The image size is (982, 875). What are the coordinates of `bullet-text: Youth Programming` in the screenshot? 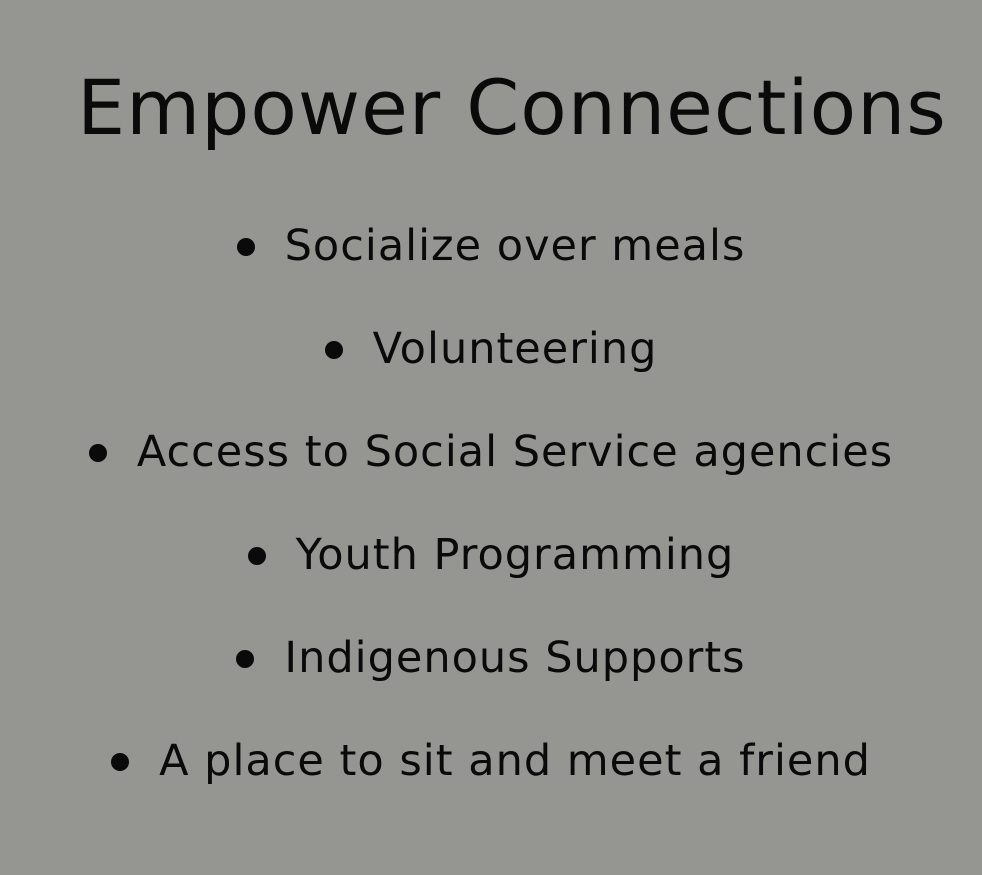 It's located at (515, 555).